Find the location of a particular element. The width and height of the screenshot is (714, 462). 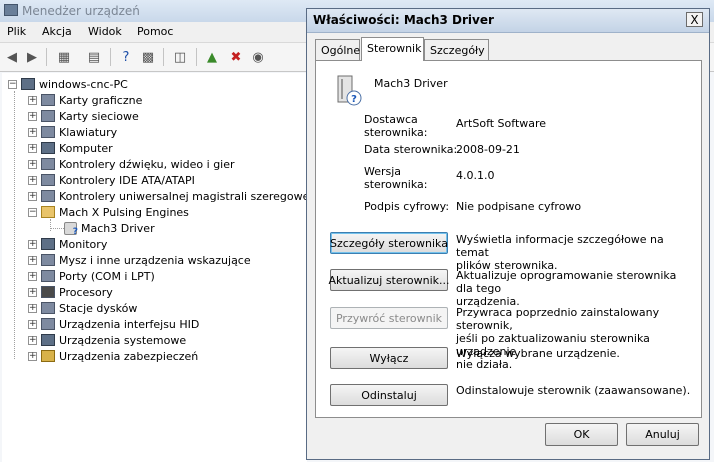

tab-sterownik: Sterownik is located at coordinates (392, 49).